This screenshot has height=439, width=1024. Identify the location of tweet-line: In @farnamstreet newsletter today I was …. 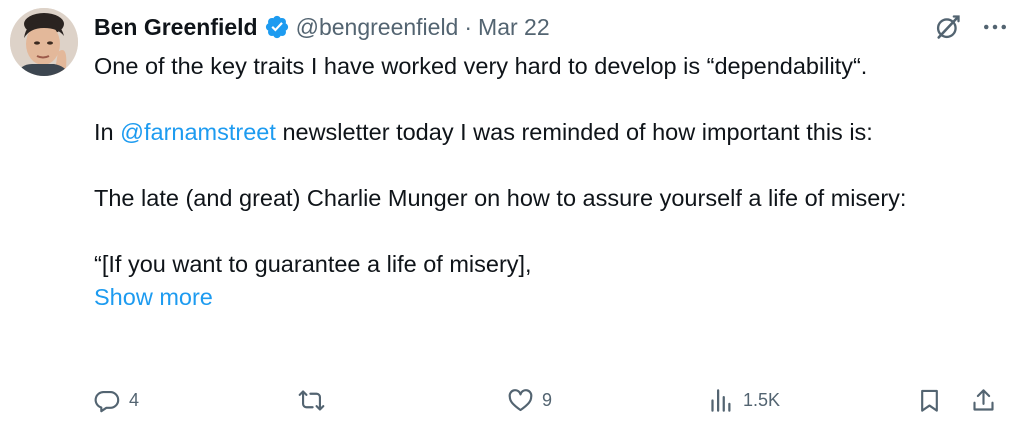
(549, 132).